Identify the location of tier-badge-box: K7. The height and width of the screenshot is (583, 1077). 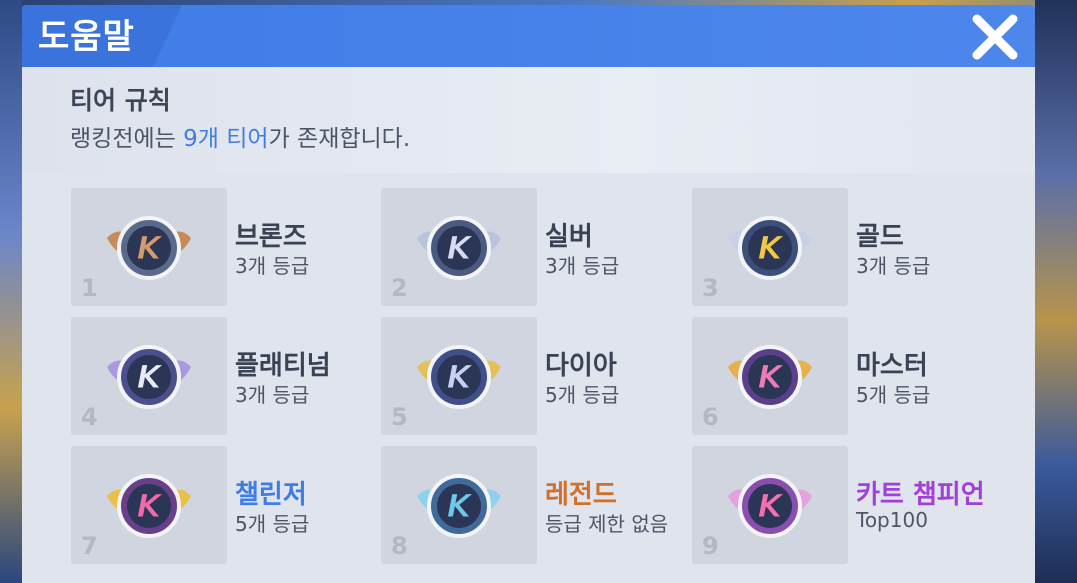
(149, 505).